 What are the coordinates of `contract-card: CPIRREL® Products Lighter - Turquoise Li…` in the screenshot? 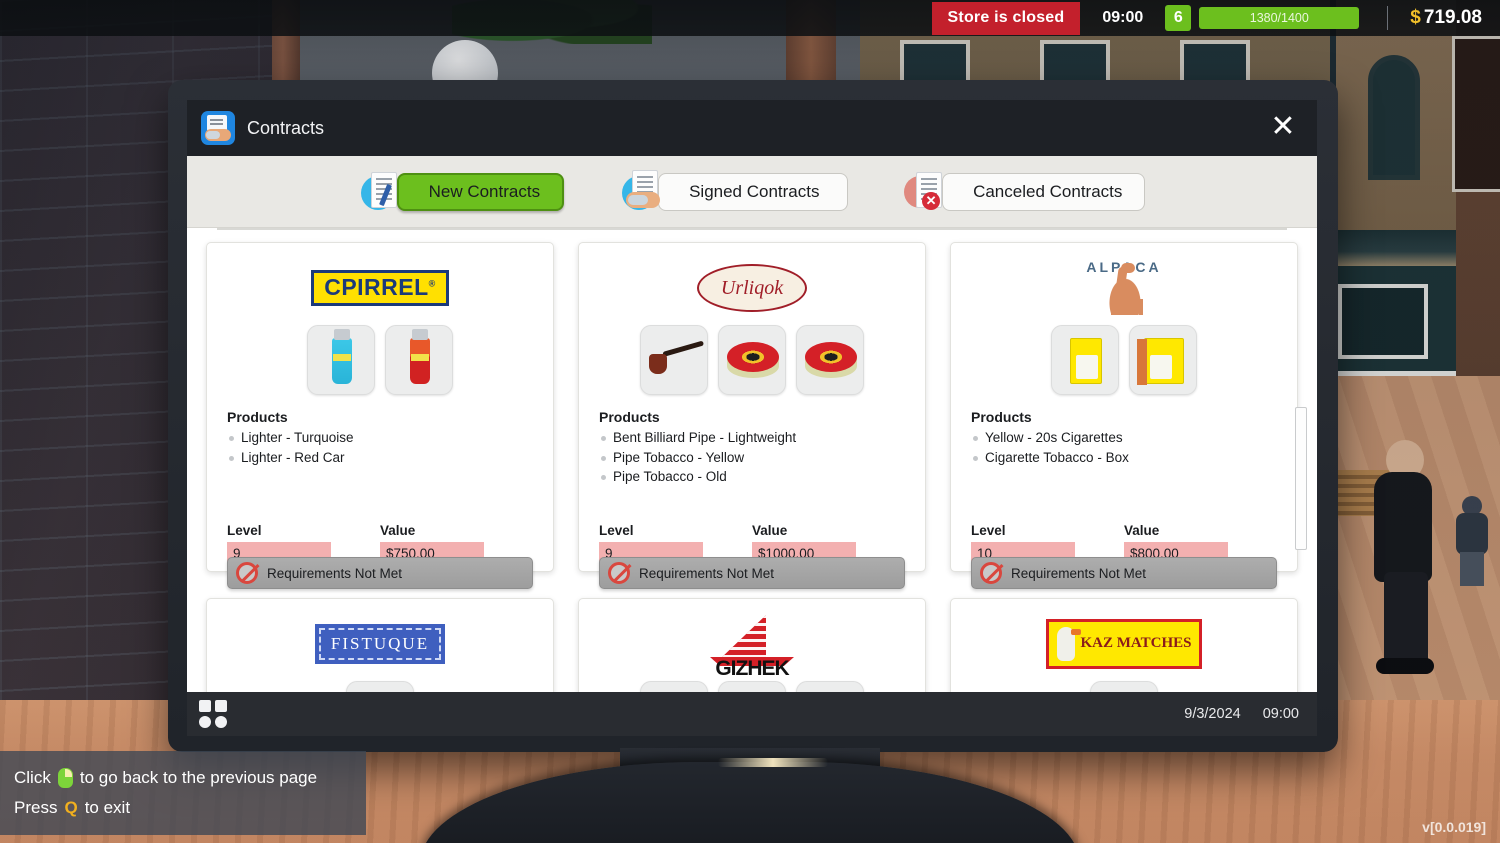 It's located at (380, 415).